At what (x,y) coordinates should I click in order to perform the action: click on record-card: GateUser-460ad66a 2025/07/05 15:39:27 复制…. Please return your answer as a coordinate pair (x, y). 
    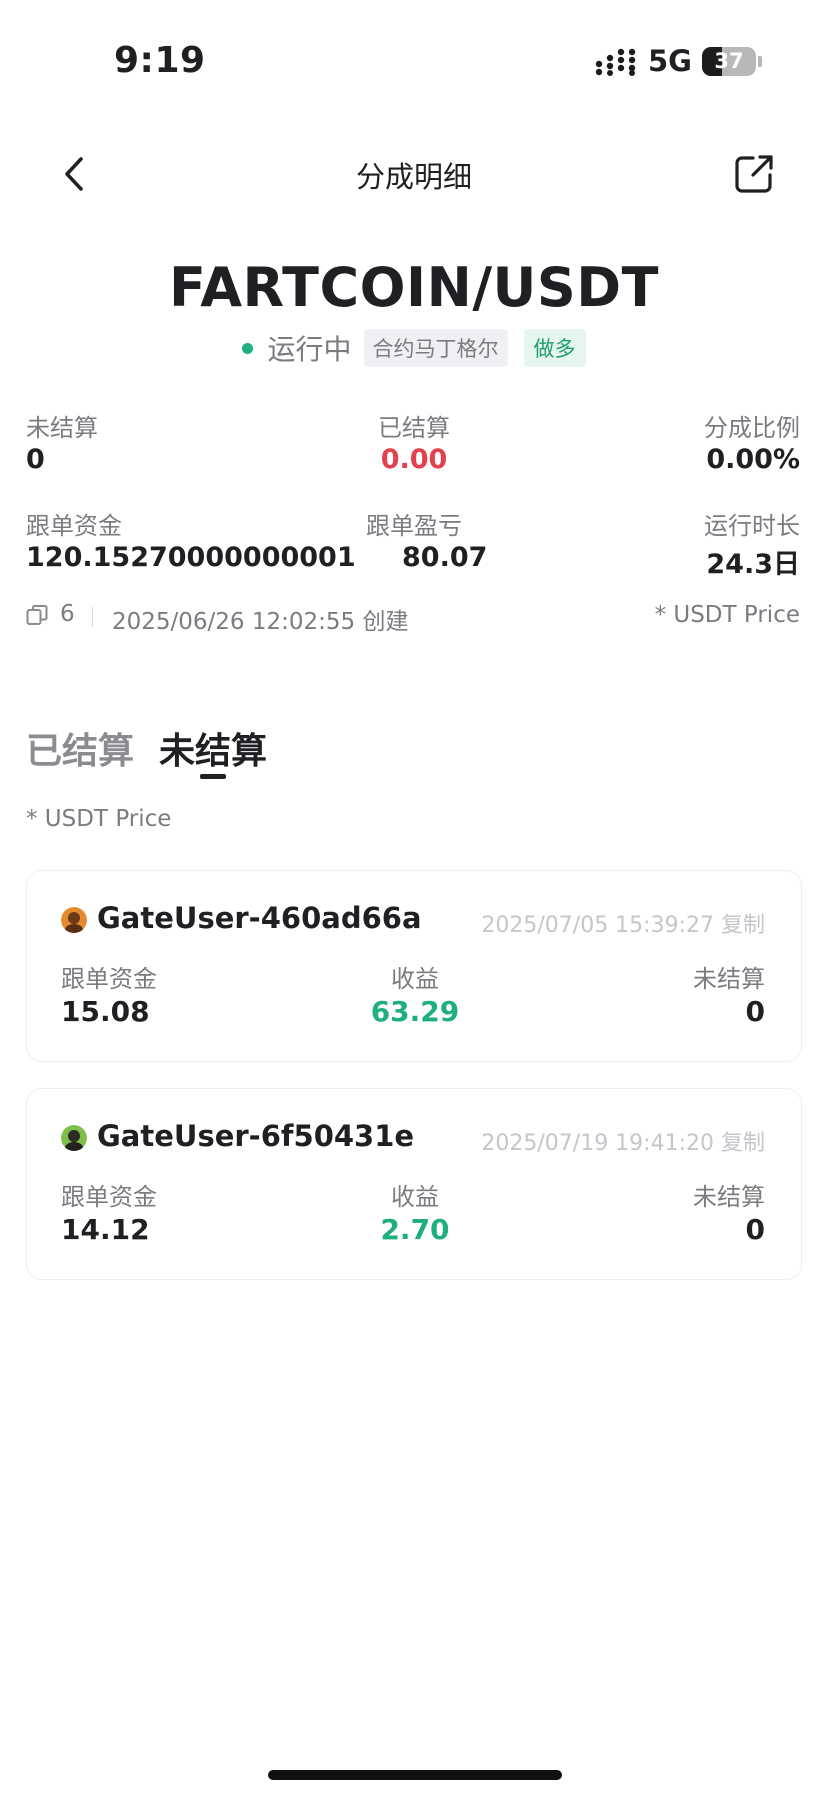
    Looking at the image, I should click on (414, 966).